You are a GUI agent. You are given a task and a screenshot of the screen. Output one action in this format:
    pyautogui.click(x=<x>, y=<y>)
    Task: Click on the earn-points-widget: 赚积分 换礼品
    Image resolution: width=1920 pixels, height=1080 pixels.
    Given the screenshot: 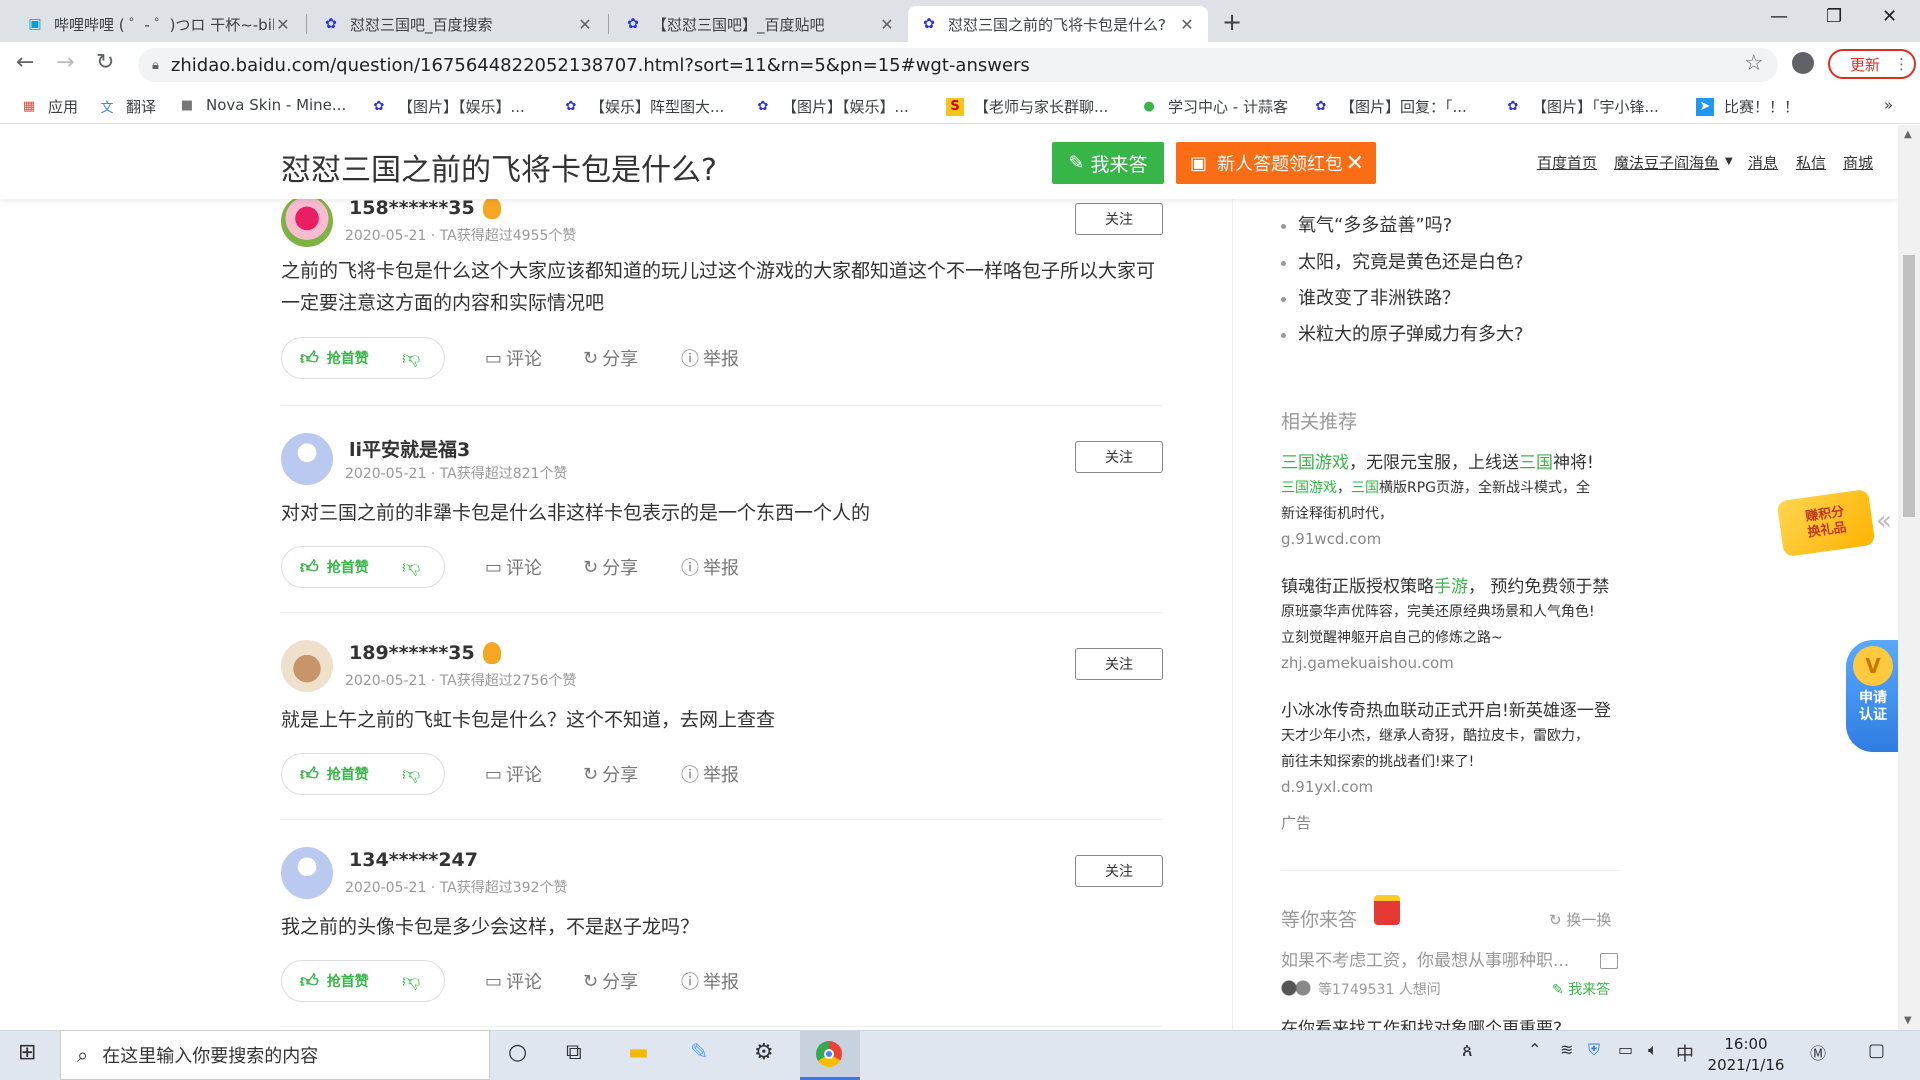 What is the action you would take?
    pyautogui.click(x=1826, y=523)
    